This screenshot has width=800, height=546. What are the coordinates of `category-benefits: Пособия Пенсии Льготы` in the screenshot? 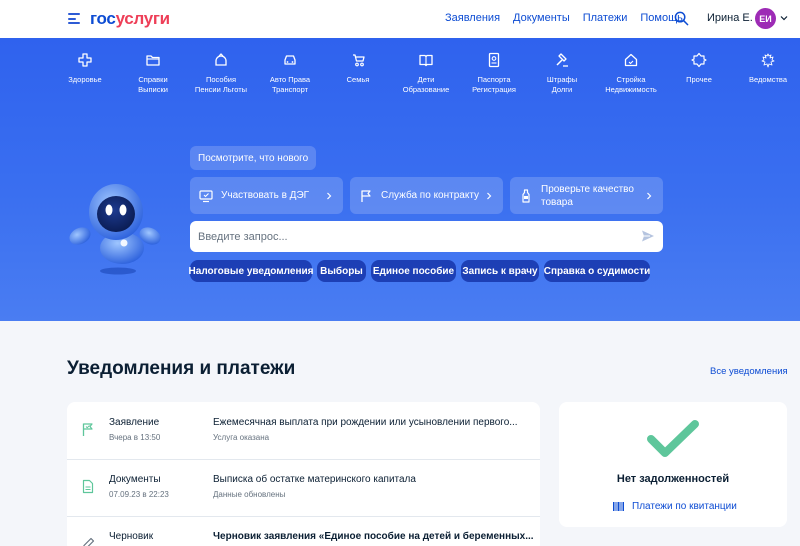 It's located at (221, 73).